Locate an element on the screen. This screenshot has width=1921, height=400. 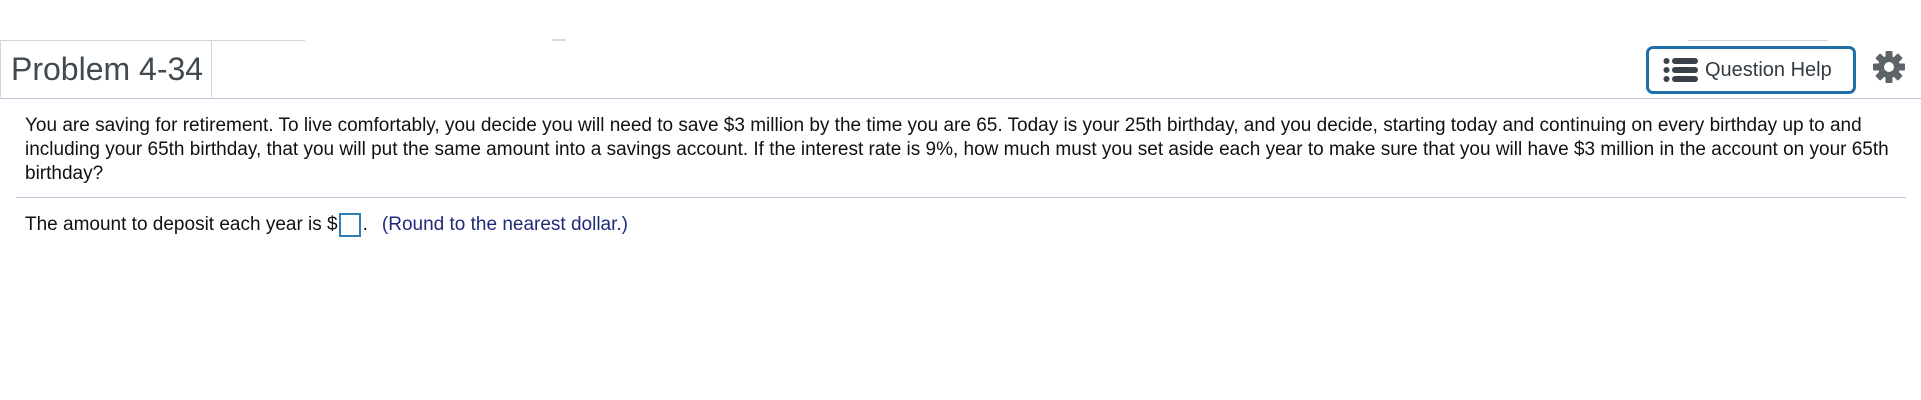
title-box: Problem 4-34 is located at coordinates (106, 69).